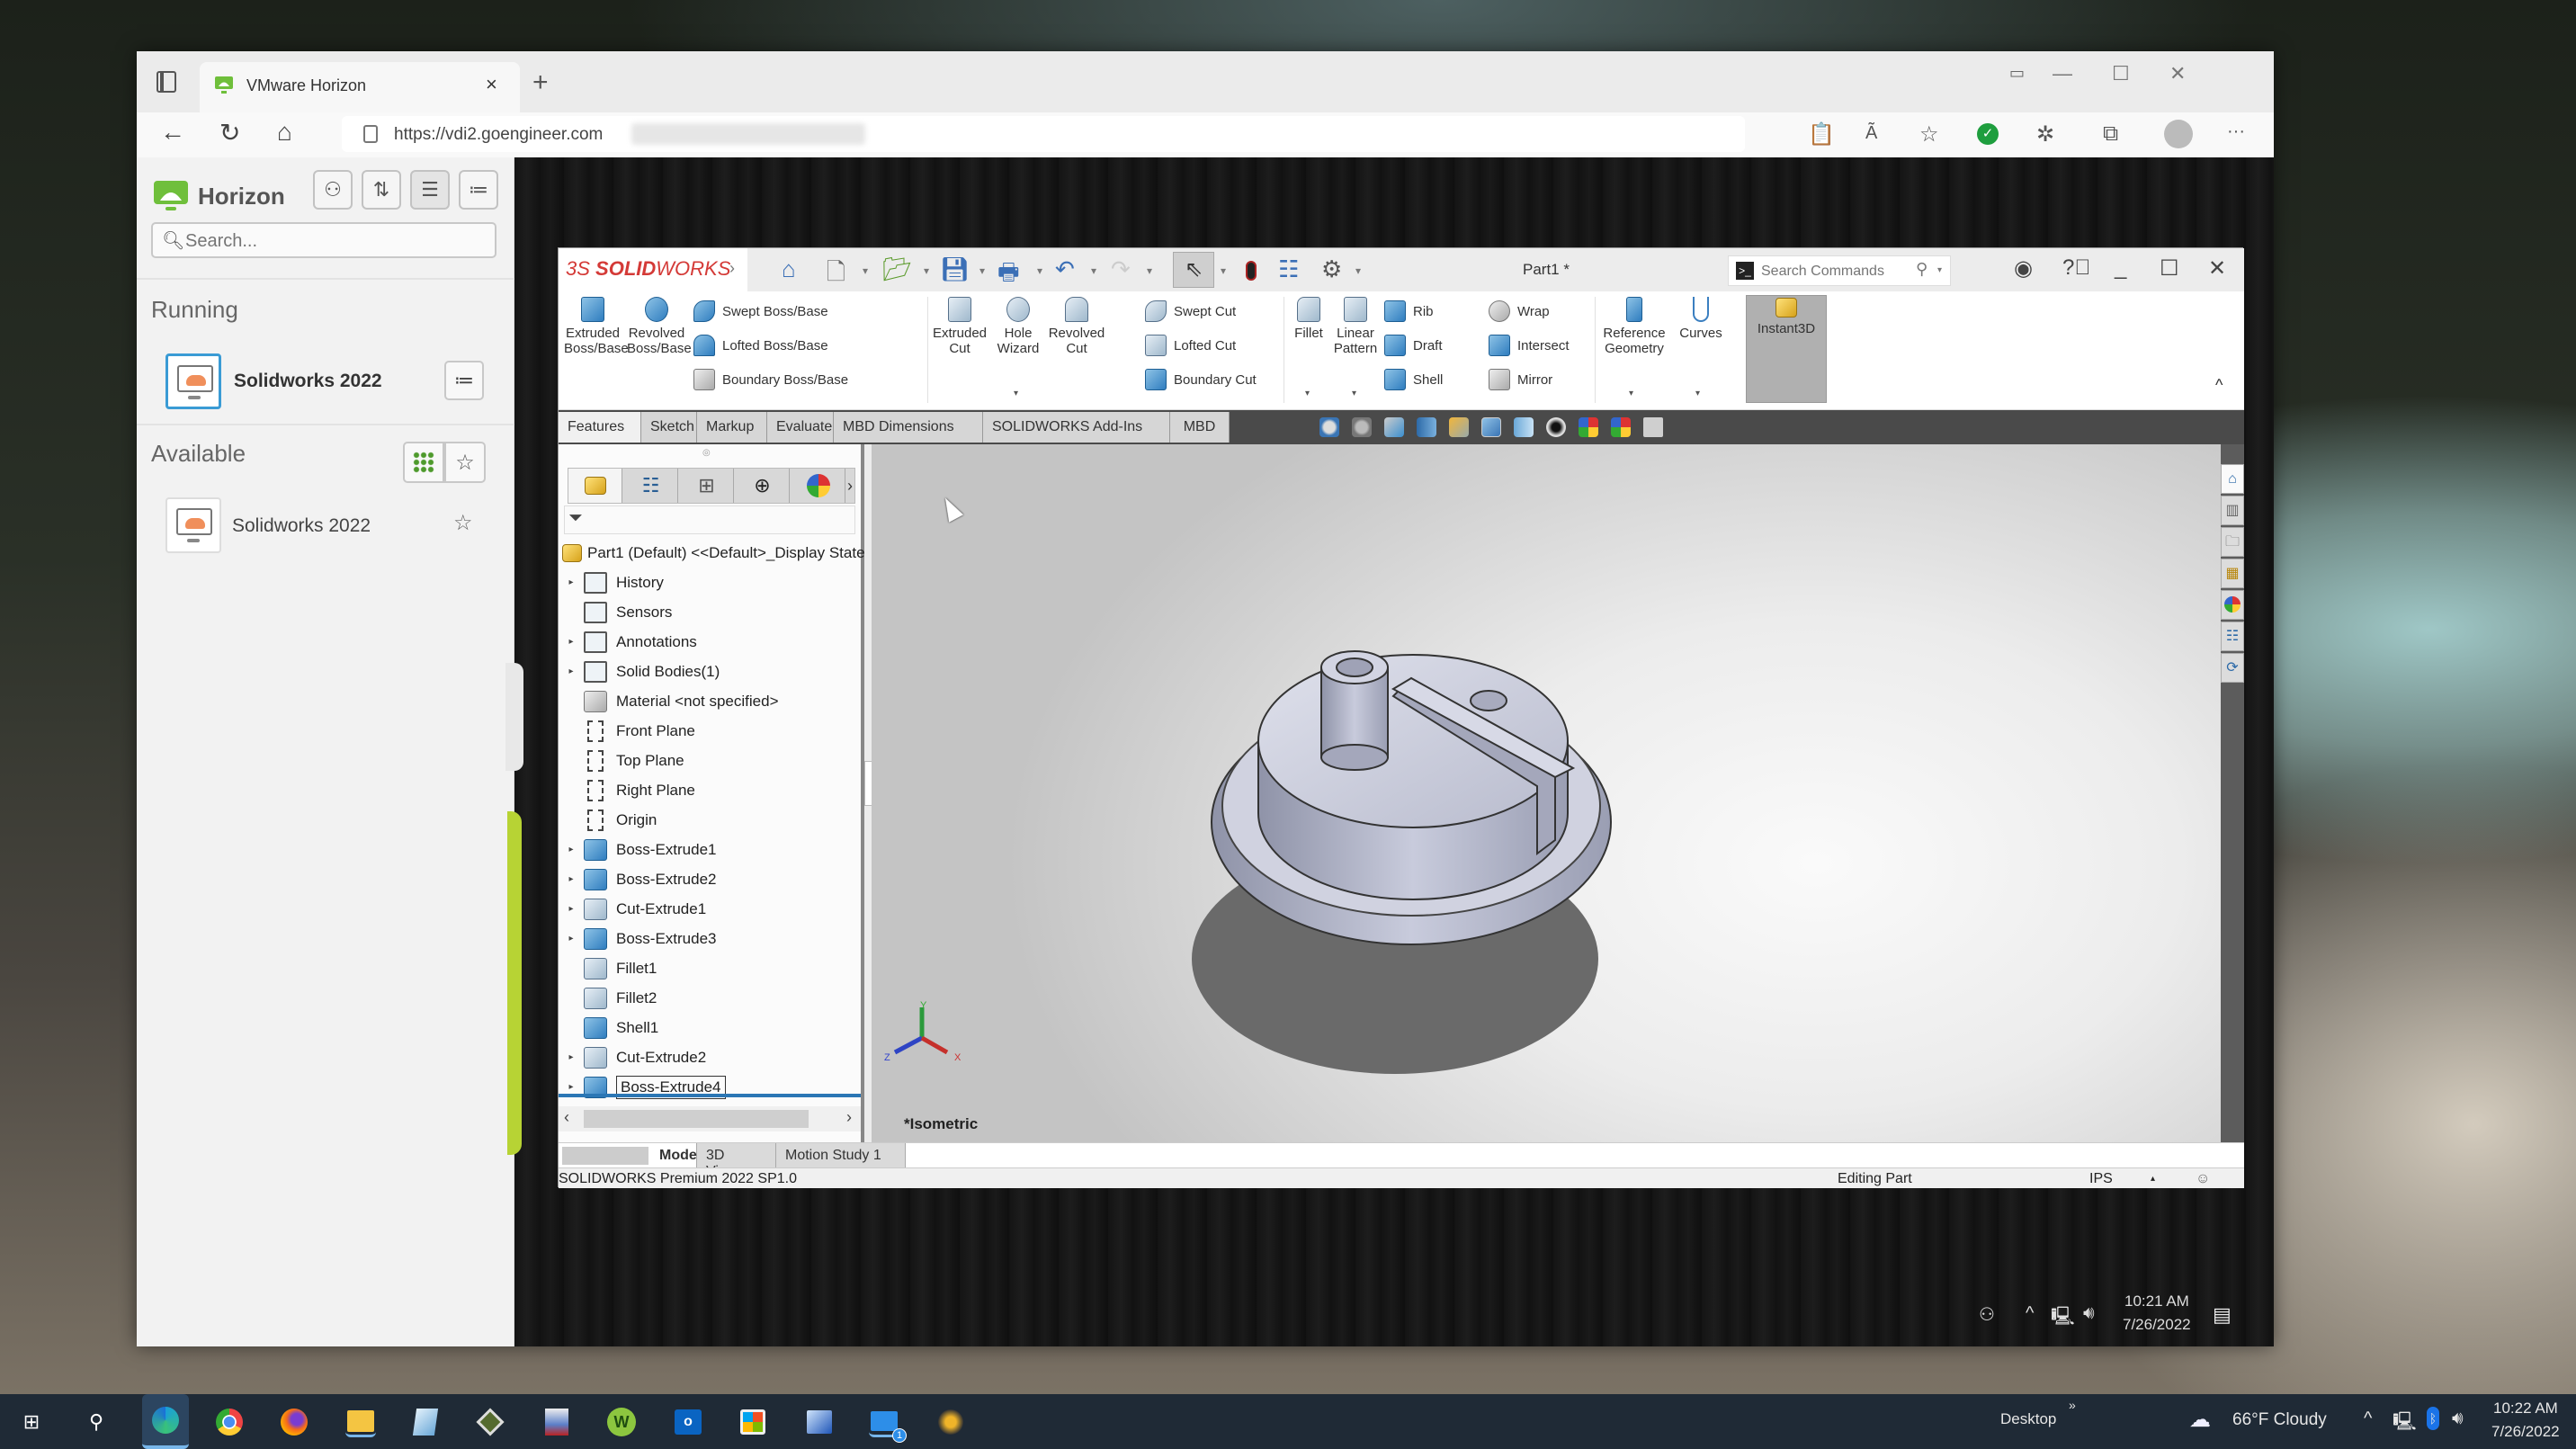  Describe the element at coordinates (710, 701) in the screenshot. I see `feature-tree-item: Material <not specified>` at that location.